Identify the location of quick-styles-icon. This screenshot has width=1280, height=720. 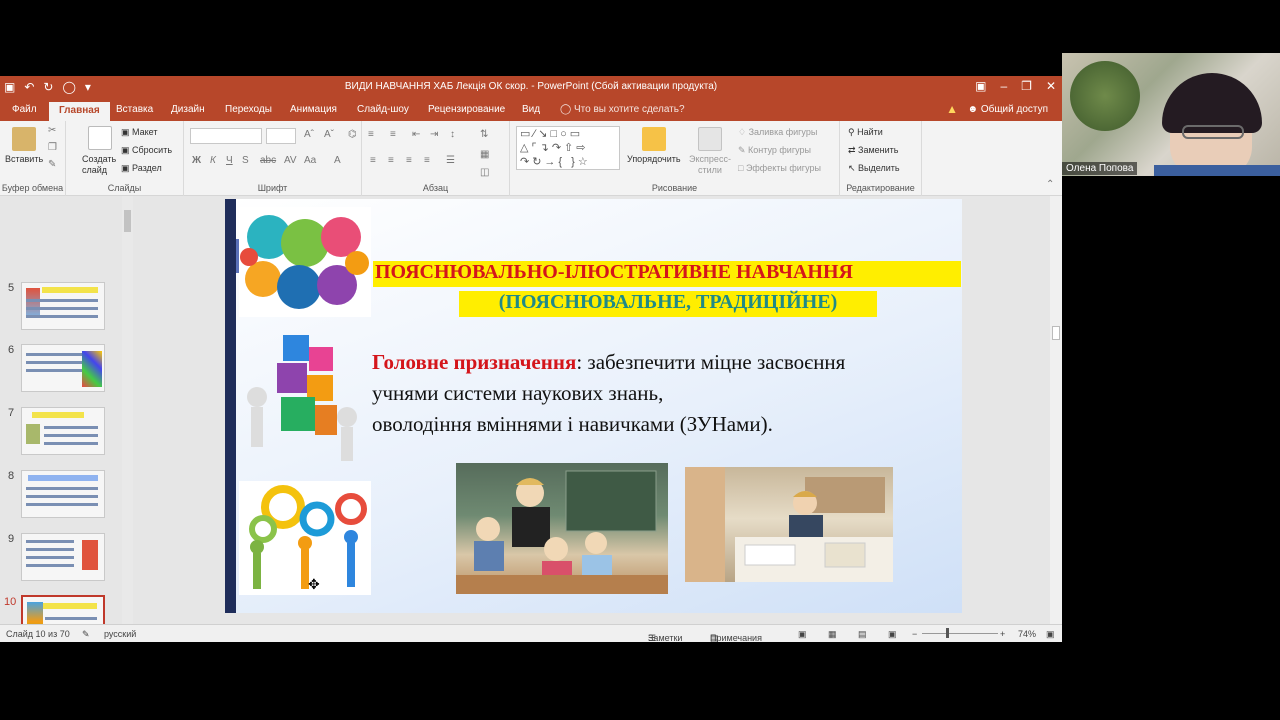
(710, 139).